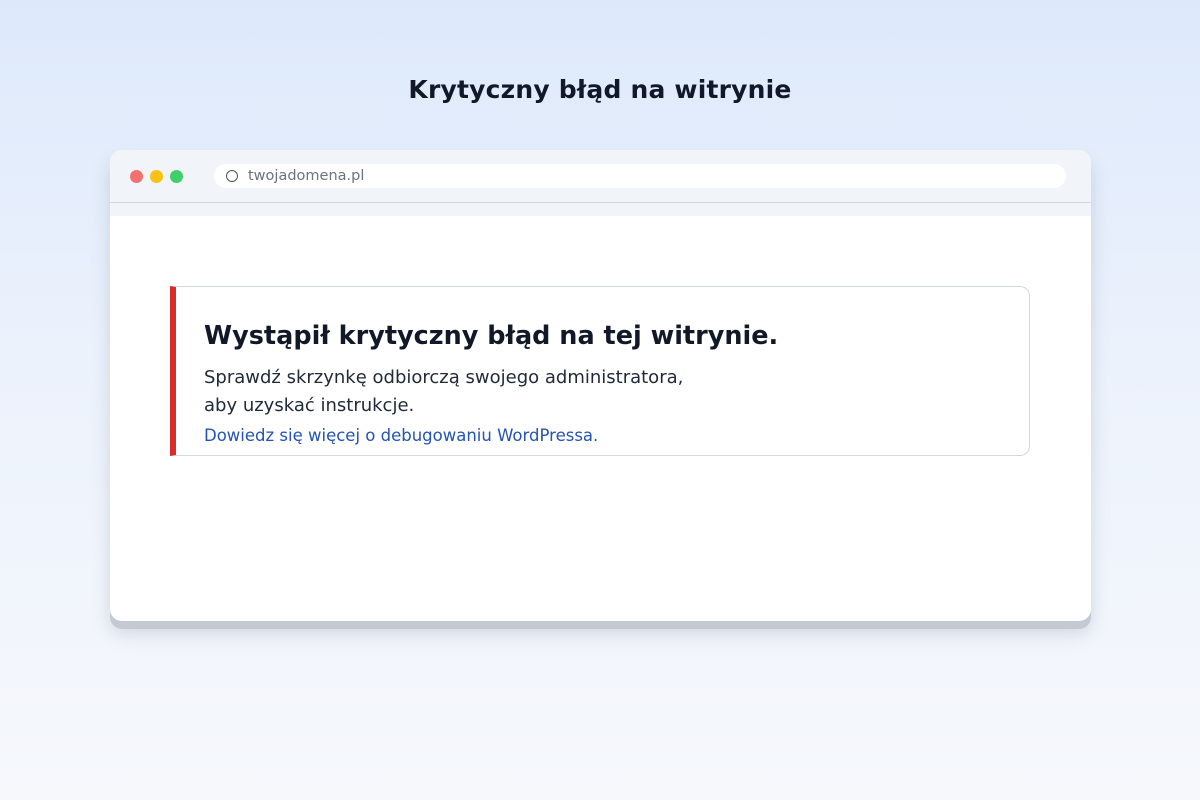 The image size is (1200, 800). Describe the element at coordinates (491, 336) in the screenshot. I see `error-title: Wystąpił krytyczny błąd na tej witrynie.` at that location.